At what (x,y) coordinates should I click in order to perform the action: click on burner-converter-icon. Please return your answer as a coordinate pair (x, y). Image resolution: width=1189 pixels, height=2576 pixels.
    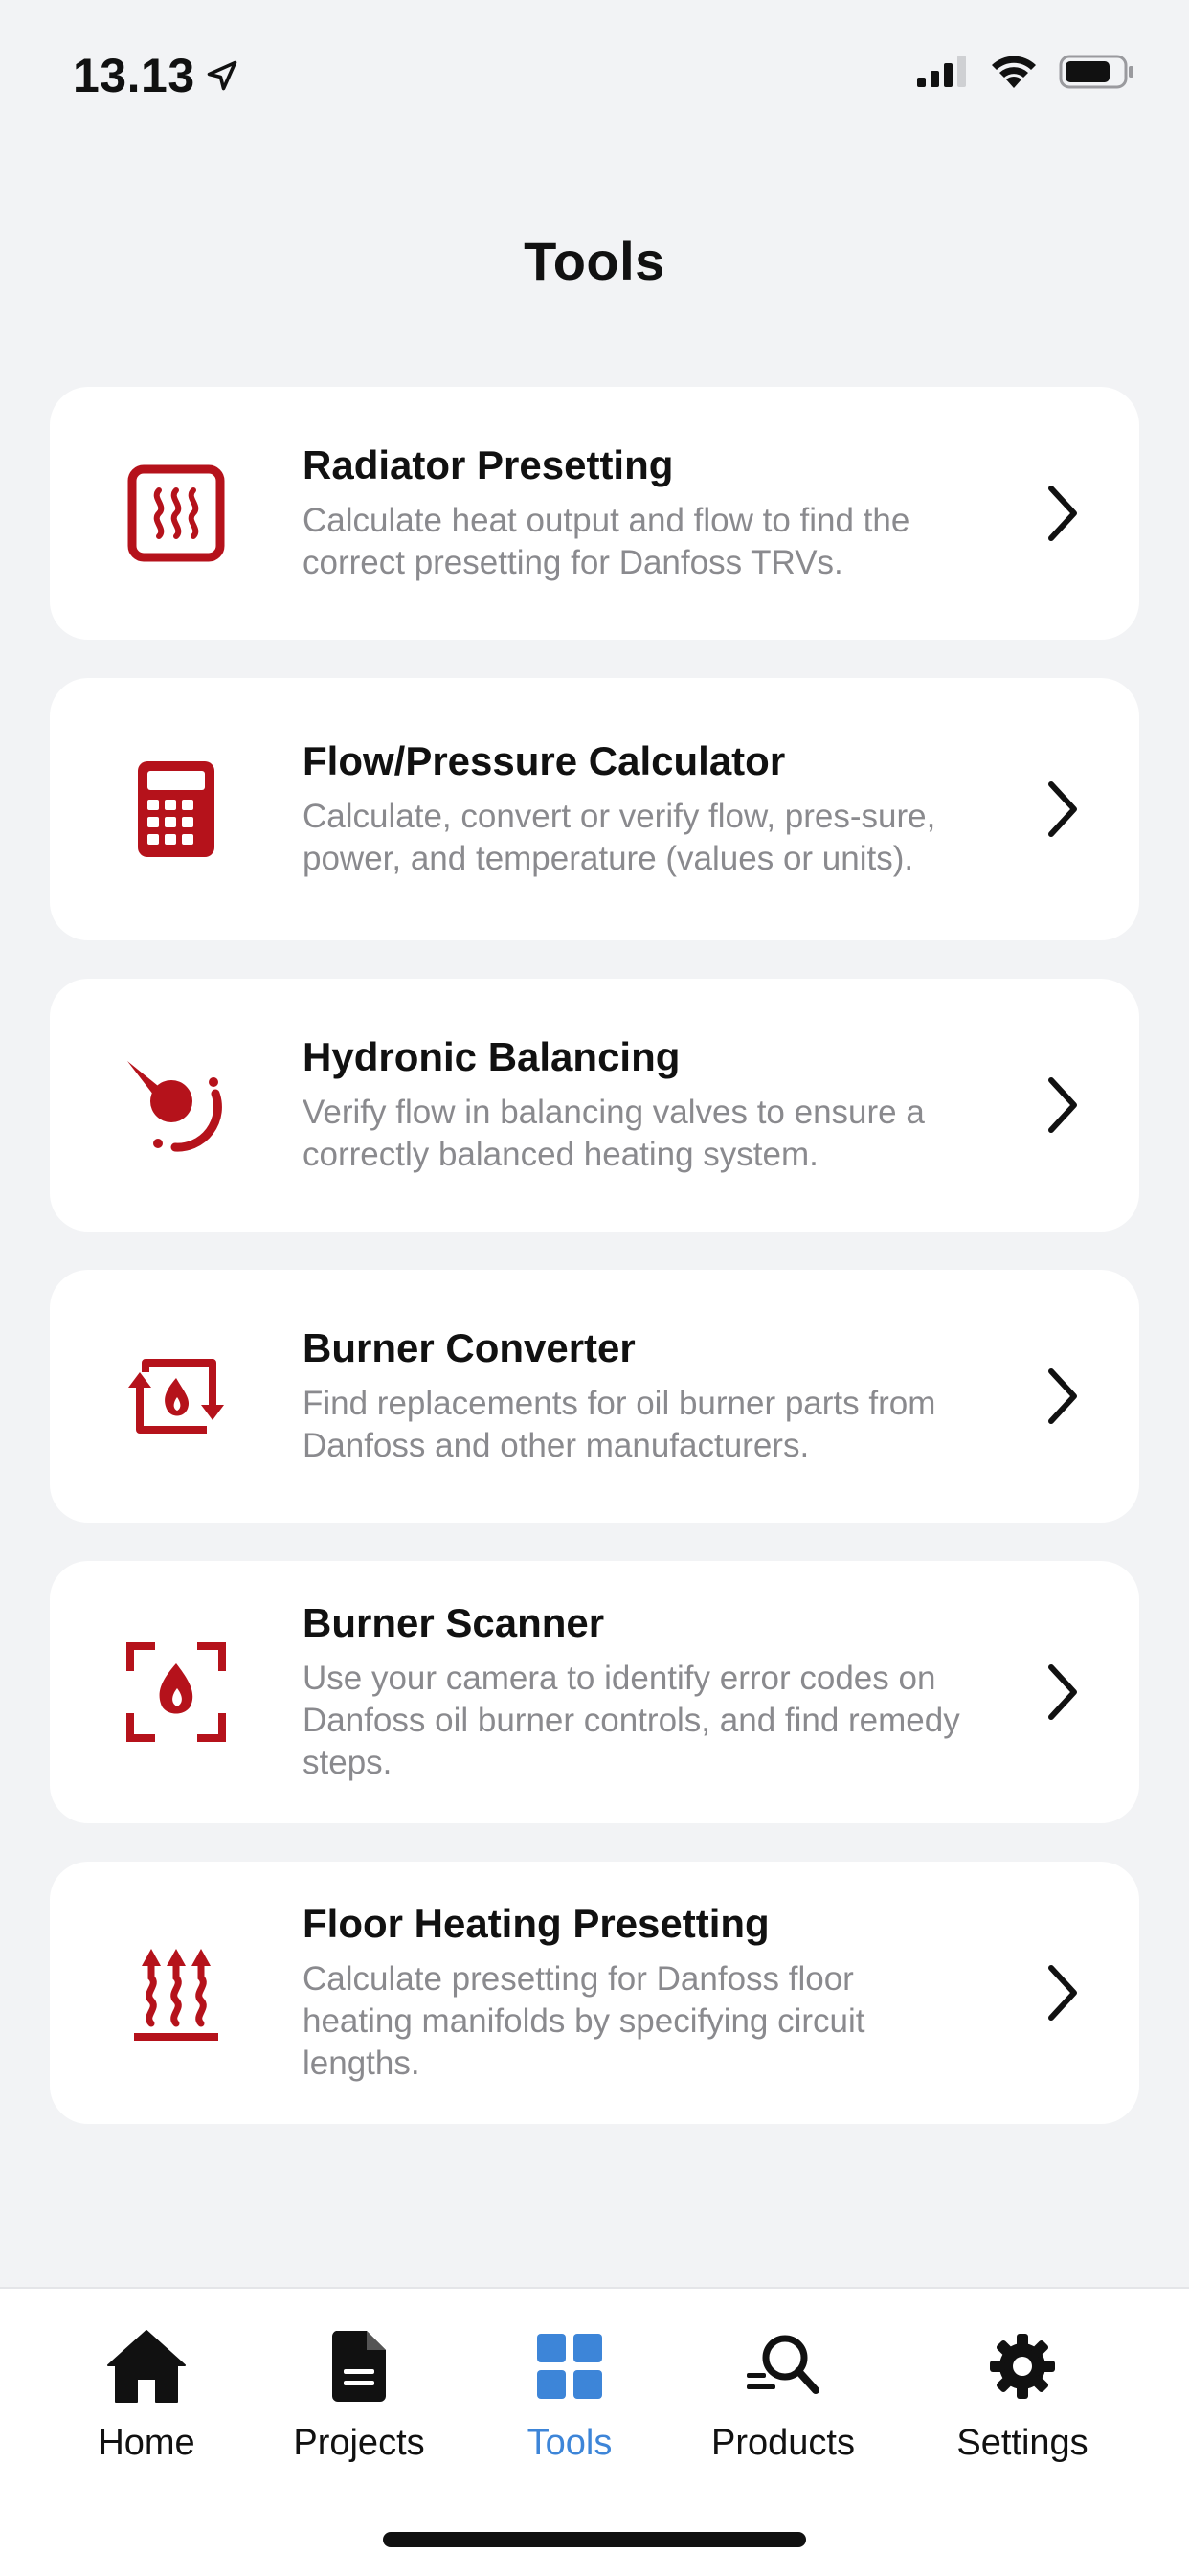
    Looking at the image, I should click on (176, 1396).